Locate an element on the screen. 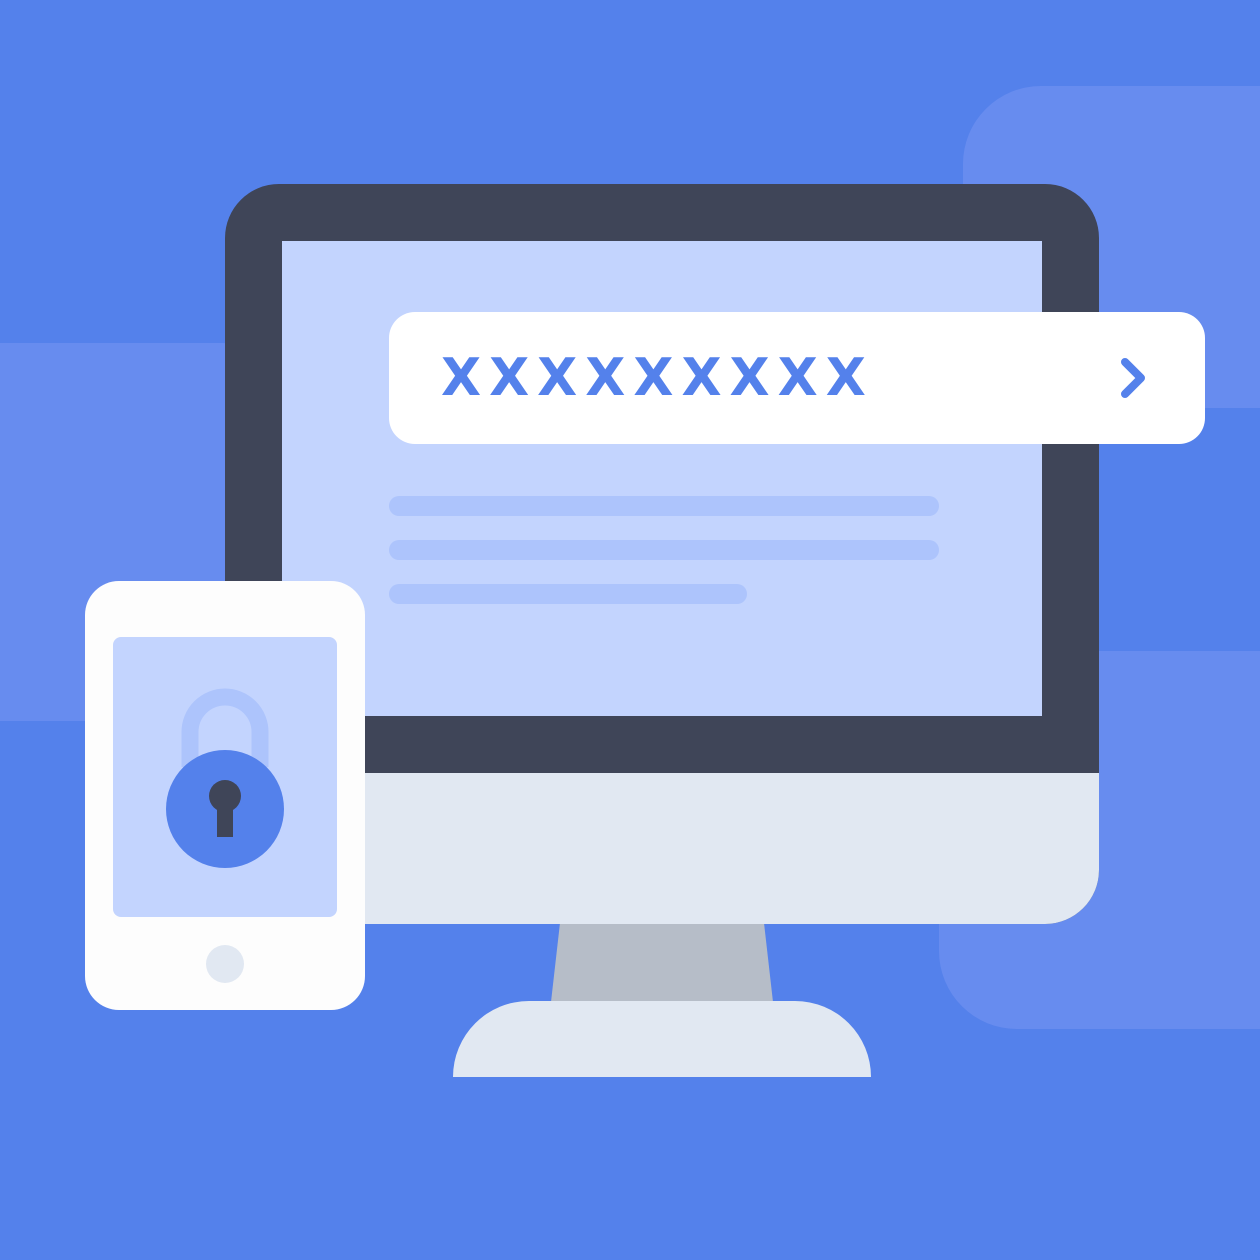 This screenshot has width=1260, height=1260. padlock-icon is located at coordinates (225, 778).